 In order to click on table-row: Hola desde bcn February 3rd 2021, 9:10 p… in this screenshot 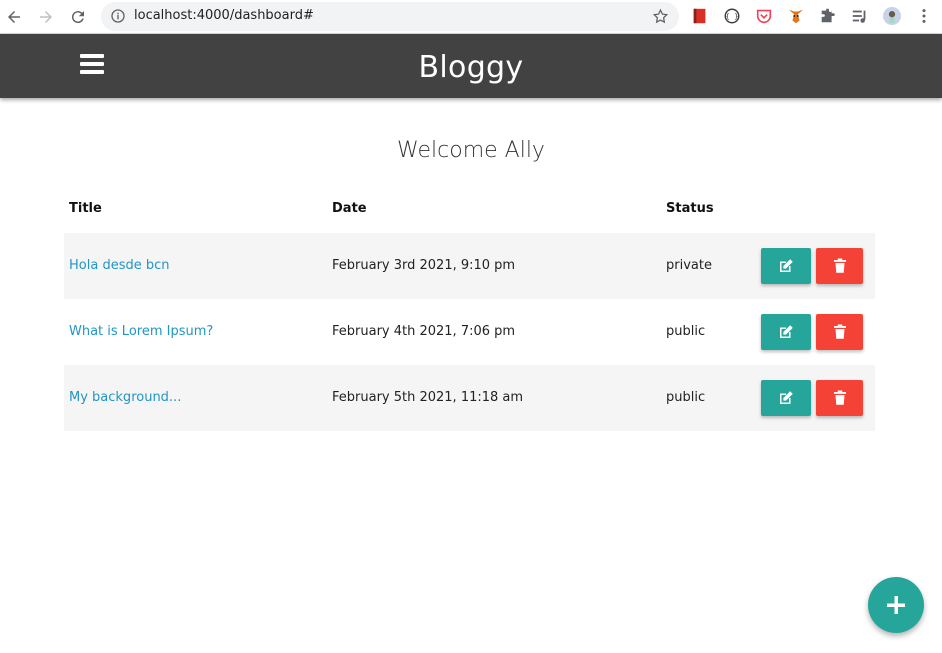, I will do `click(469, 266)`.